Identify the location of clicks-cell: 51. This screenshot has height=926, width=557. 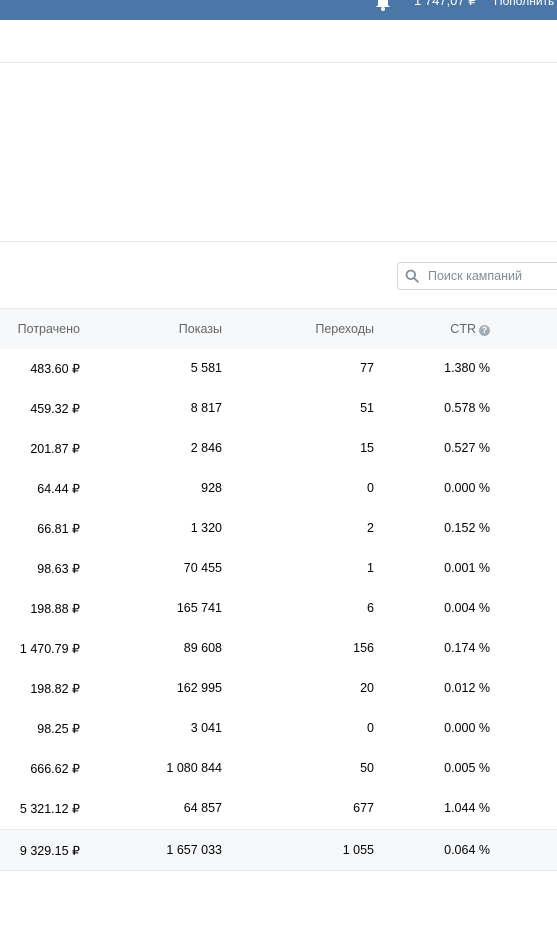
(367, 408).